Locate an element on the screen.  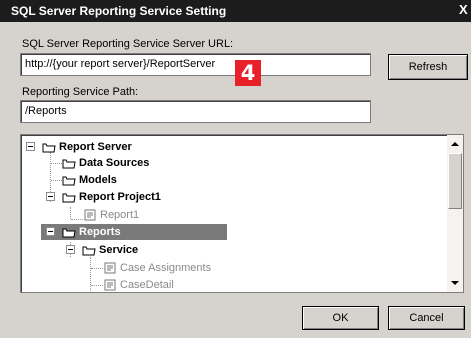
tree-node-case-assignments: Case Assignments is located at coordinates (203, 268).